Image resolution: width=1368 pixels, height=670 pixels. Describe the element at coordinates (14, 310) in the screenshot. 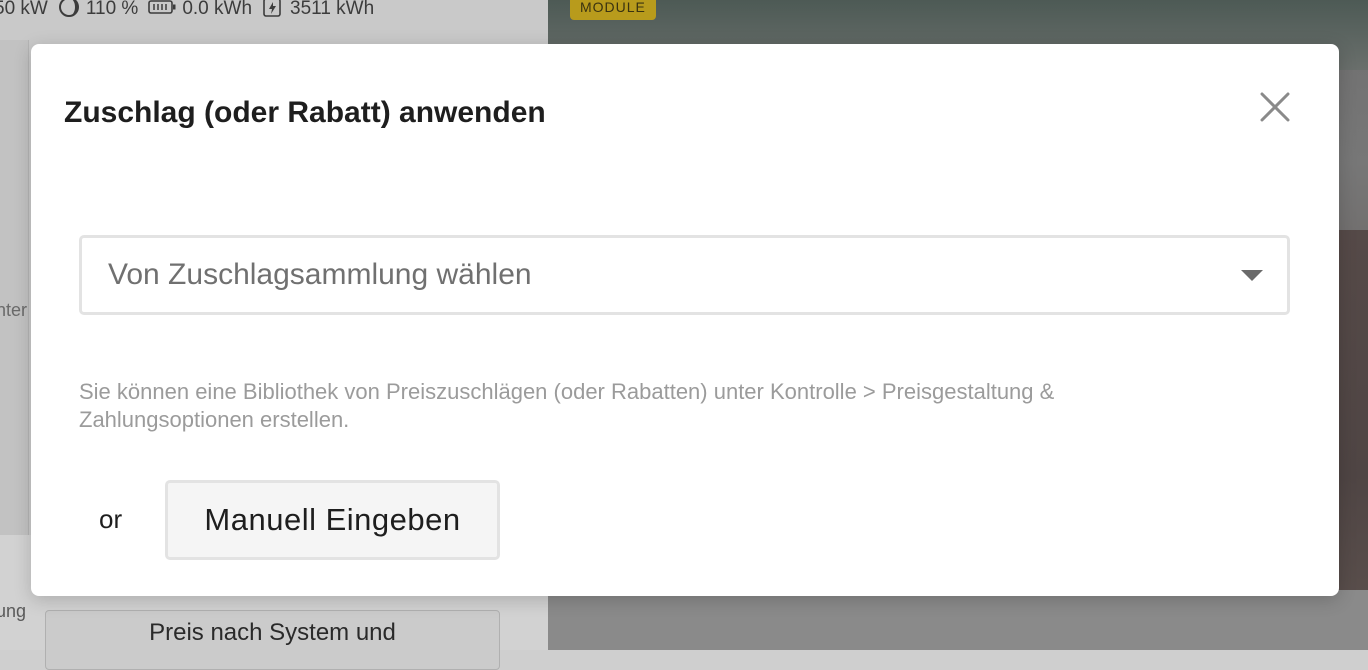

I see `background-side-label: nter` at that location.